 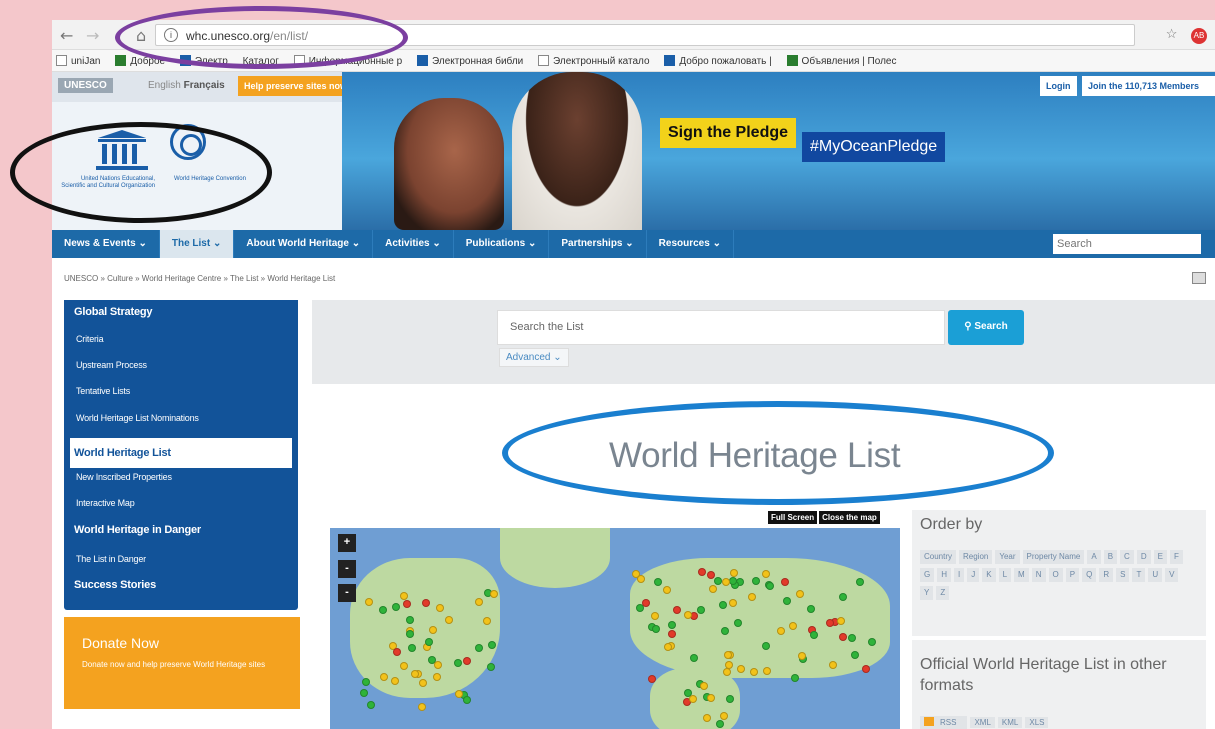 I want to click on sidebar-item-criteria: Criteria, so click(x=181, y=339).